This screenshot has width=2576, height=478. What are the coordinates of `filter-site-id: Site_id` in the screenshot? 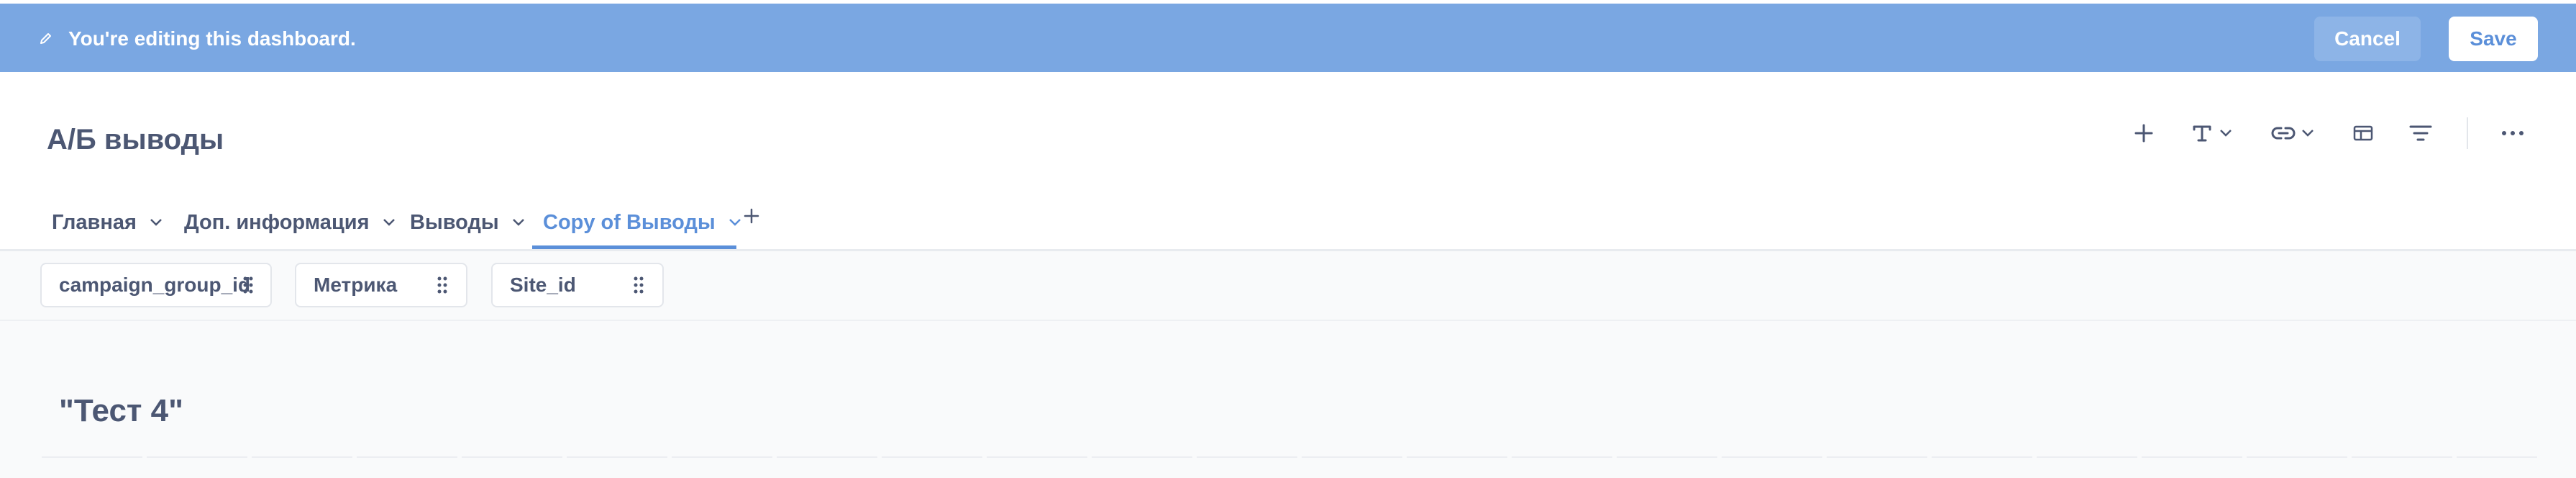 It's located at (577, 285).